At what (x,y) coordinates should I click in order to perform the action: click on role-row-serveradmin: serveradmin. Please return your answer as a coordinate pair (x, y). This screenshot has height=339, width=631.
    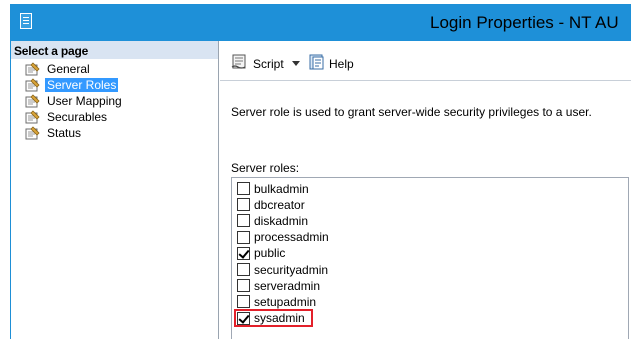
    Looking at the image, I should click on (278, 285).